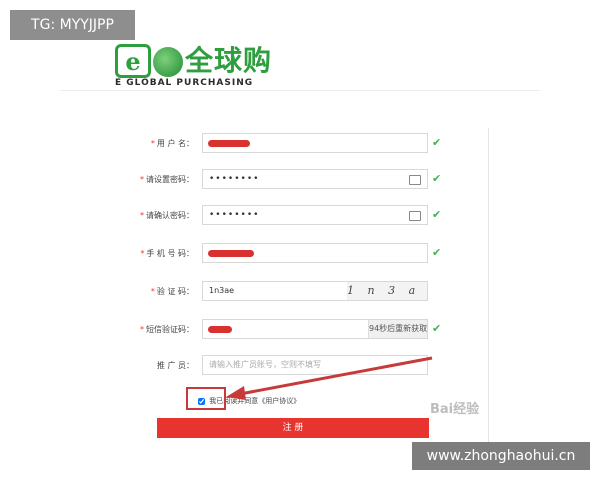  I want to click on logo-english-text: E GLOBAL PURCHASING, so click(184, 83).